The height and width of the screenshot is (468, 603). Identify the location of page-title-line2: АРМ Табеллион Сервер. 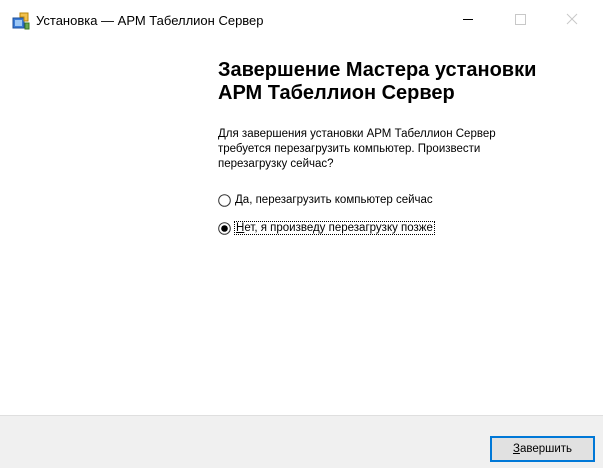
(336, 93).